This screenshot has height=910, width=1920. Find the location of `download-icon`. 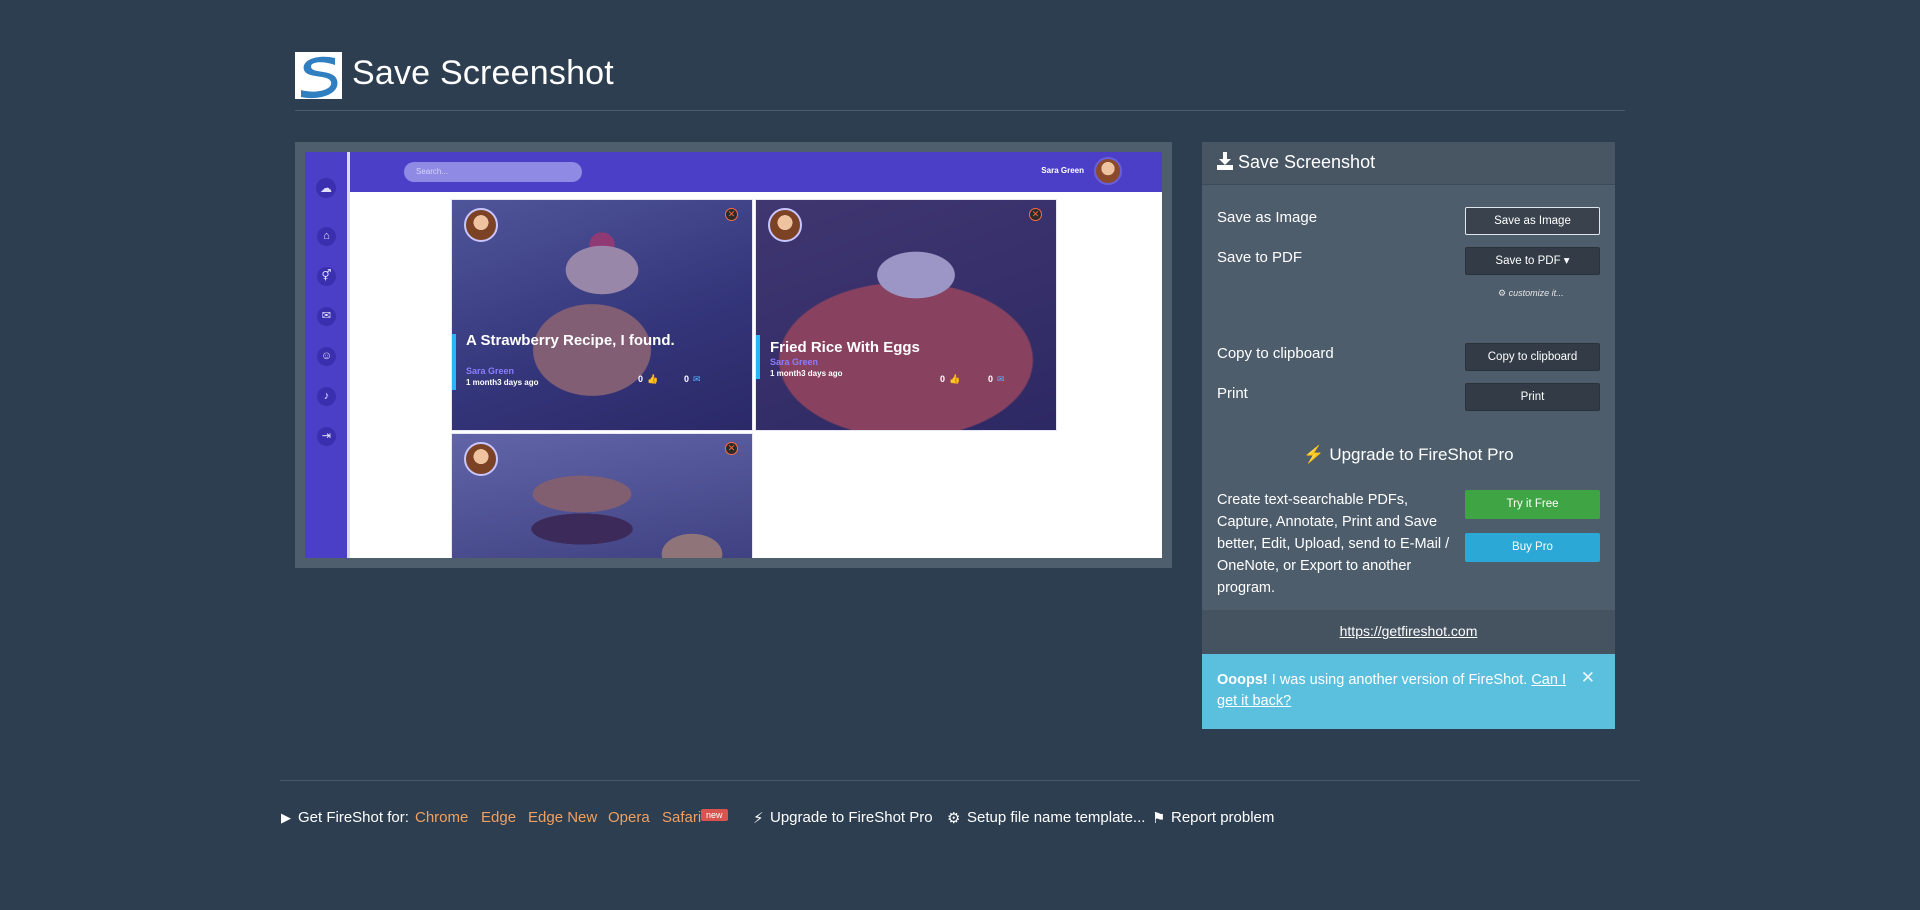

download-icon is located at coordinates (1225, 161).